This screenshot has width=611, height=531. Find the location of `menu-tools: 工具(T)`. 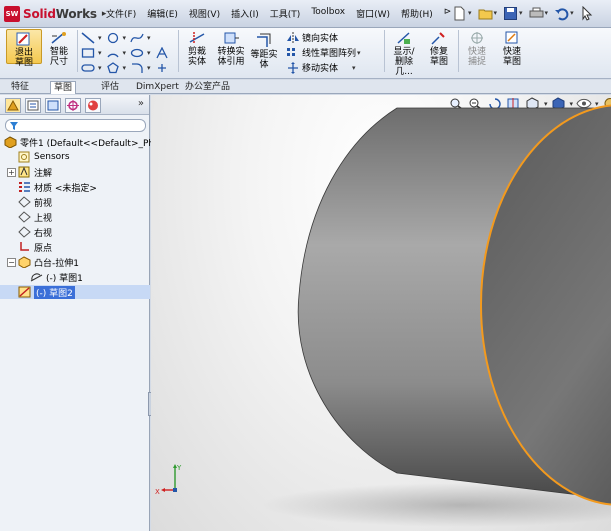

menu-tools: 工具(T) is located at coordinates (285, 13).